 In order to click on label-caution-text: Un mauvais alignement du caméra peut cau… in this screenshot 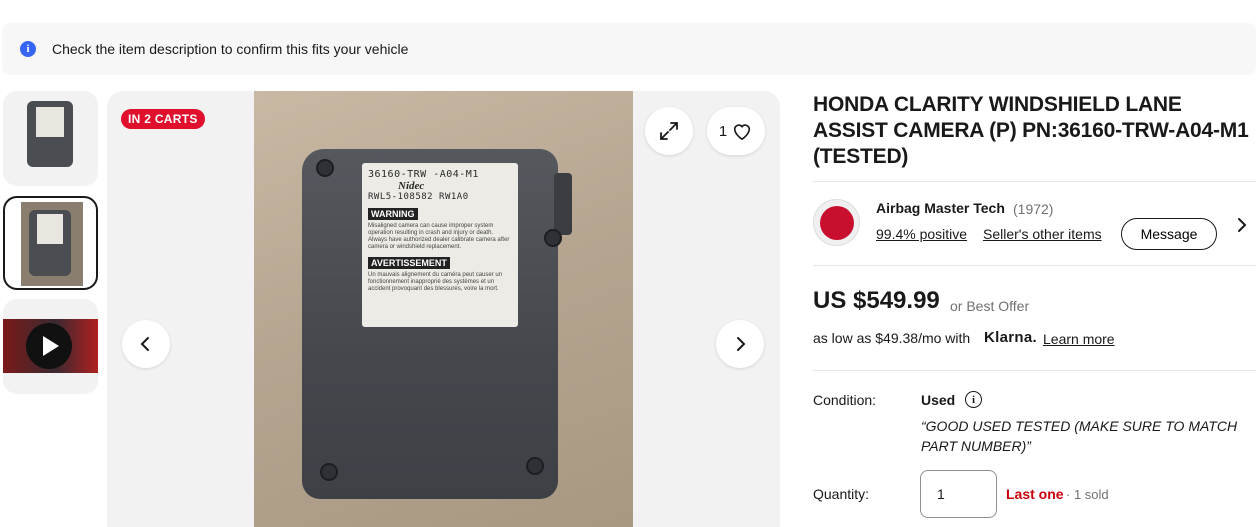, I will do `click(435, 282)`.